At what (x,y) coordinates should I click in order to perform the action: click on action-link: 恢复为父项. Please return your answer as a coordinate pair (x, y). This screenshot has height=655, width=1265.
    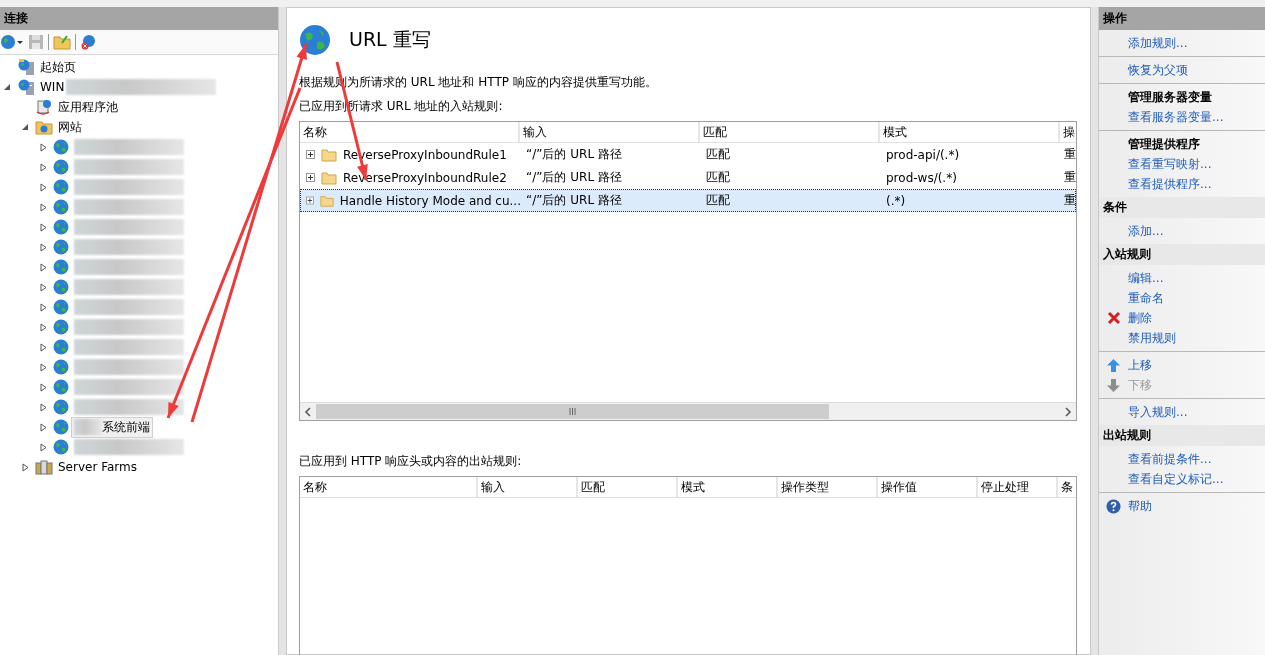
    Looking at the image, I should click on (1158, 70).